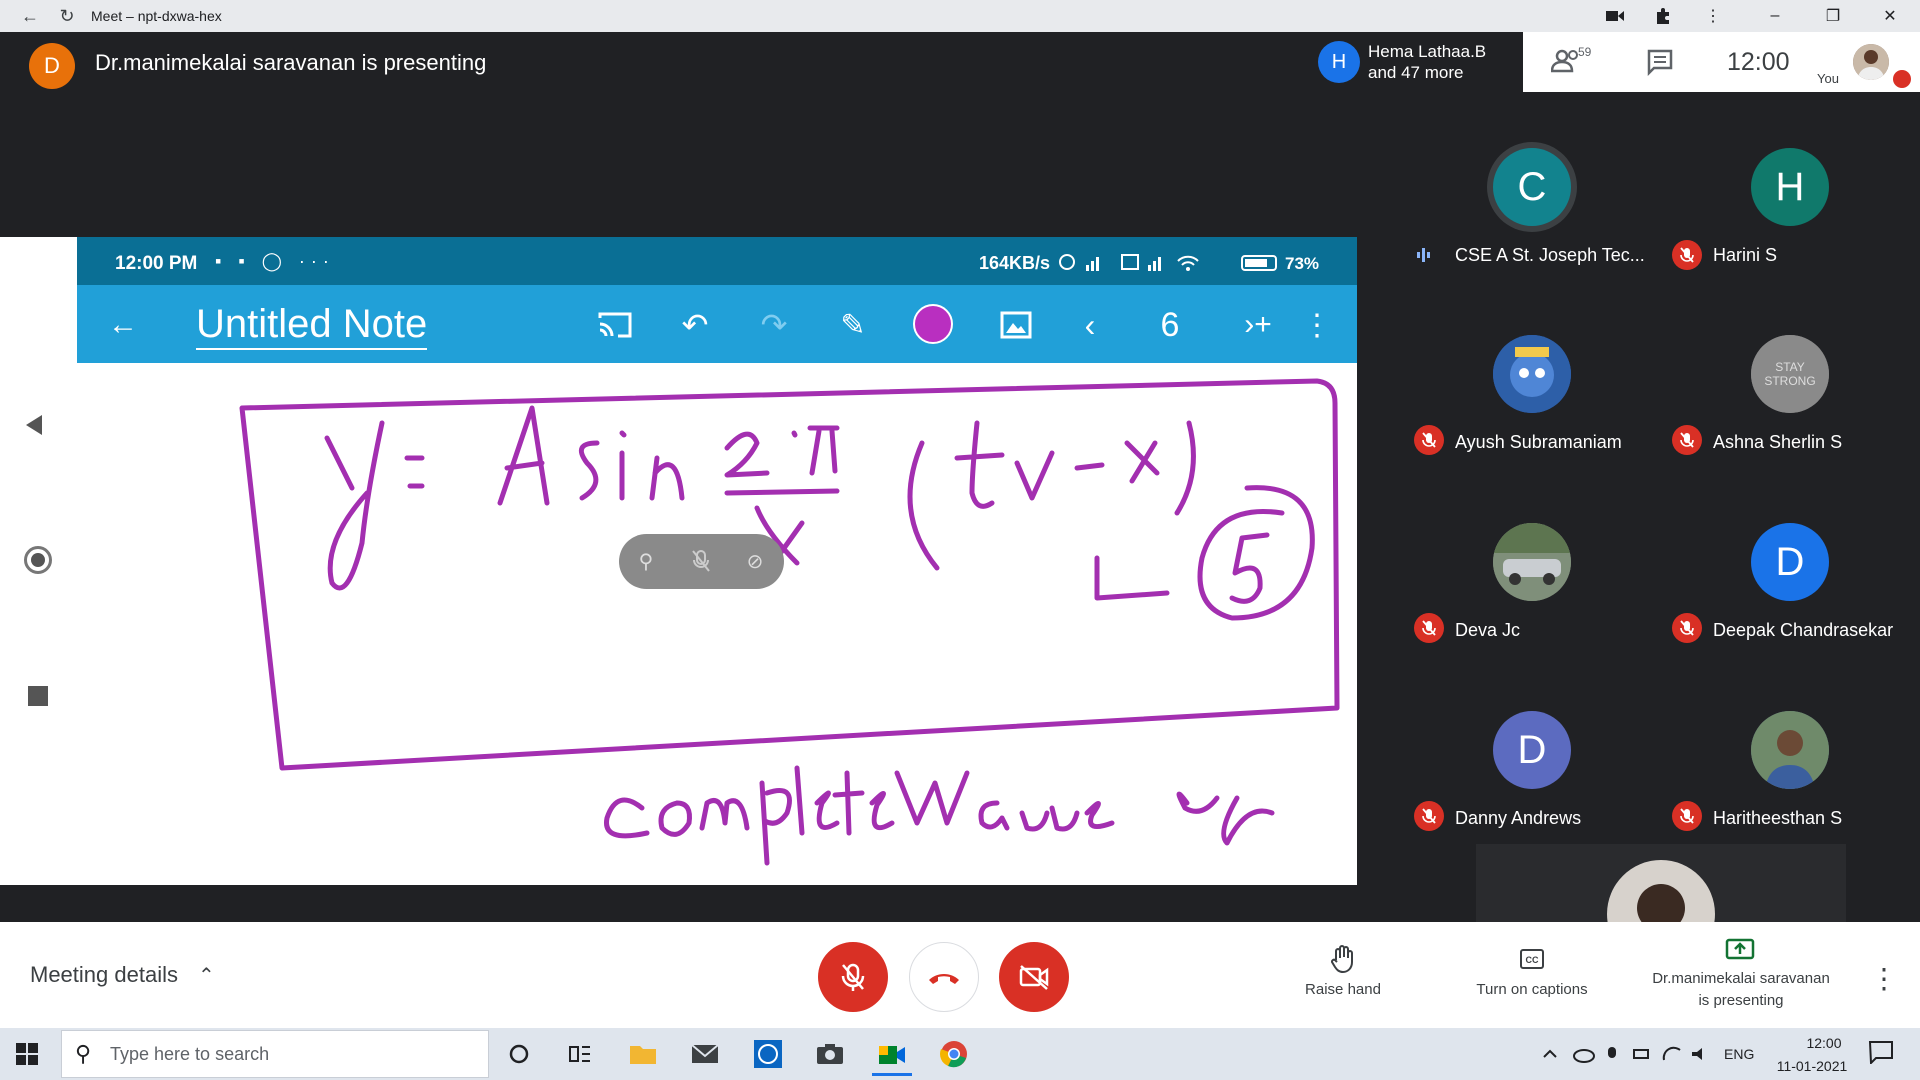 The image size is (1920, 1080). Describe the element at coordinates (1343, 989) in the screenshot. I see `raise-hand-label: Raise hand` at that location.